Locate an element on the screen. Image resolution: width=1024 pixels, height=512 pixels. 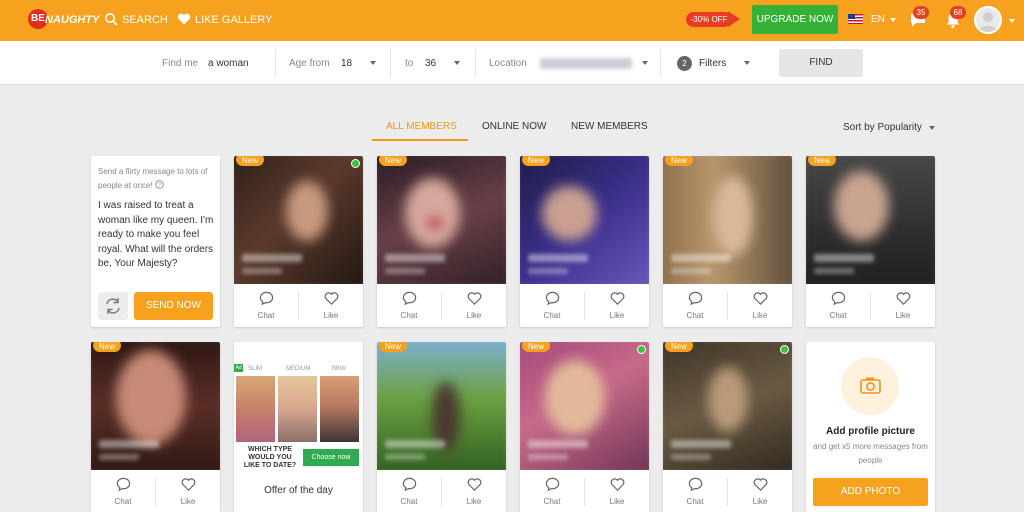
ad-image is located at coordinates (339, 409).